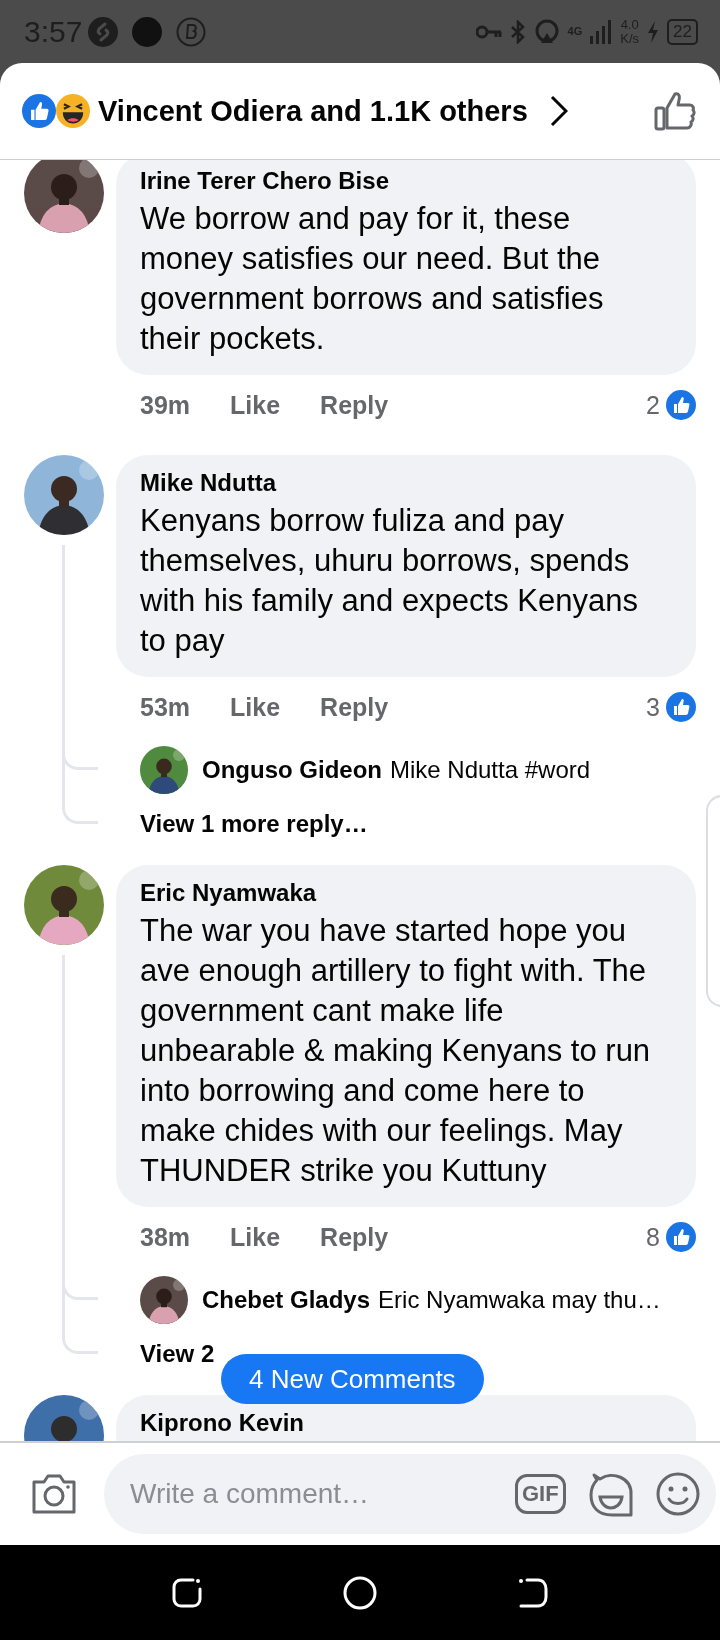  I want to click on laughing-emoji-icon, so click(73, 111).